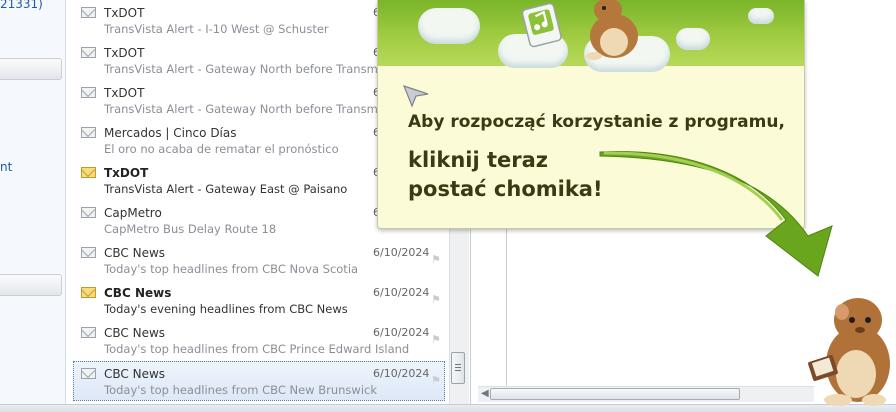 Image resolution: width=896 pixels, height=412 pixels. What do you see at coordinates (485, 393) in the screenshot?
I see `scroll-left-icon: ◀` at bounding box center [485, 393].